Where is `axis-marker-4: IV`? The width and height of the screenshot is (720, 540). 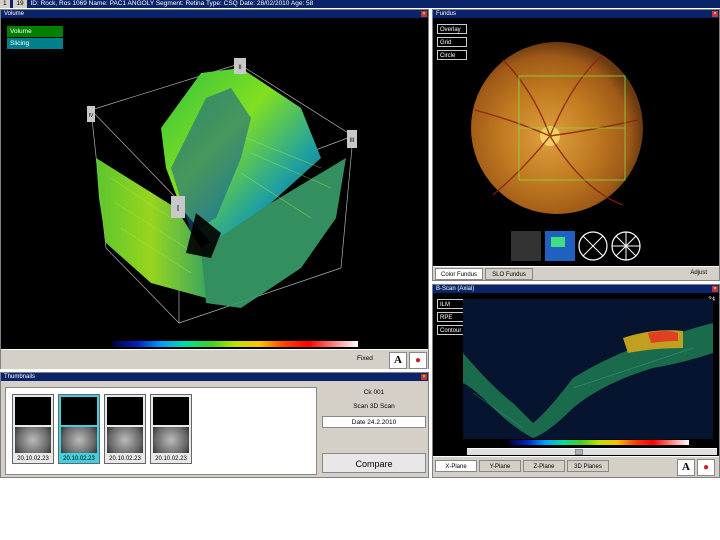
axis-marker-4: IV is located at coordinates (91, 114).